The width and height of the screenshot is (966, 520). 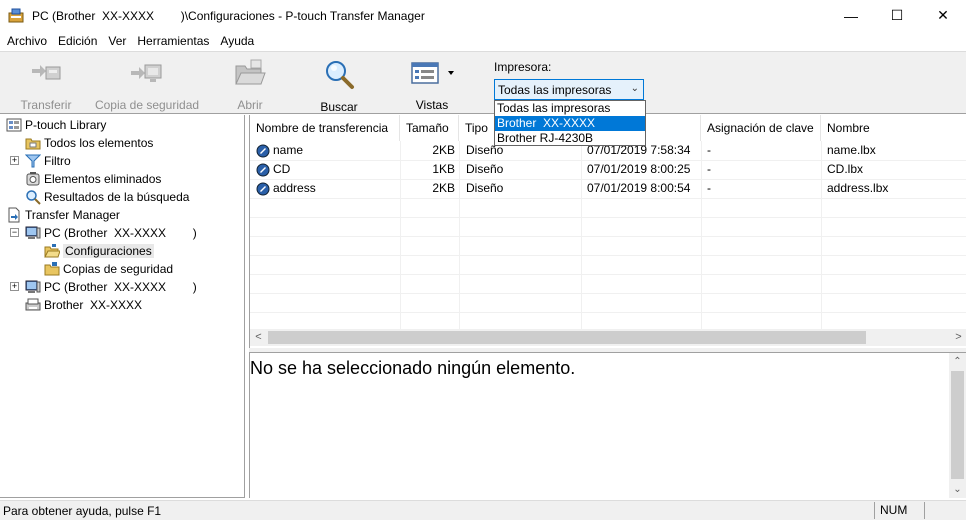 I want to click on cell-name: CD, so click(x=282, y=169).